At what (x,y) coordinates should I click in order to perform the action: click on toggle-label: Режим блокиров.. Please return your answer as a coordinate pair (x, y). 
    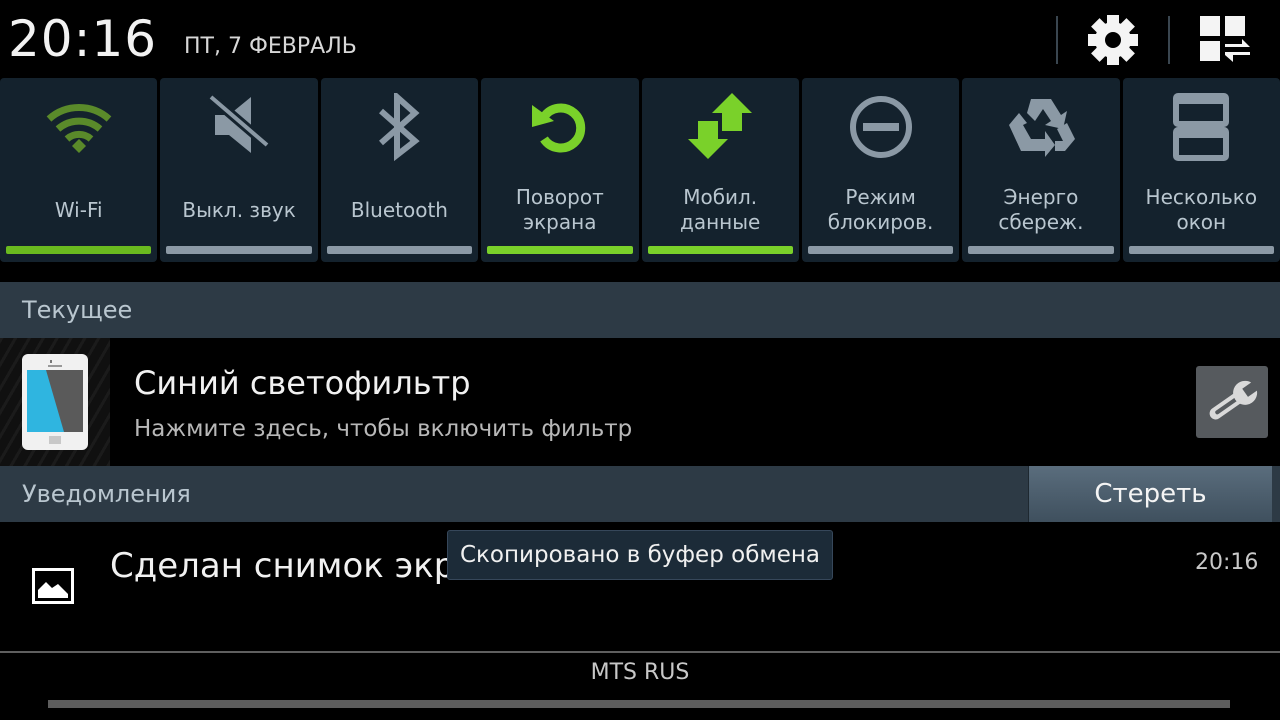
    Looking at the image, I should click on (880, 209).